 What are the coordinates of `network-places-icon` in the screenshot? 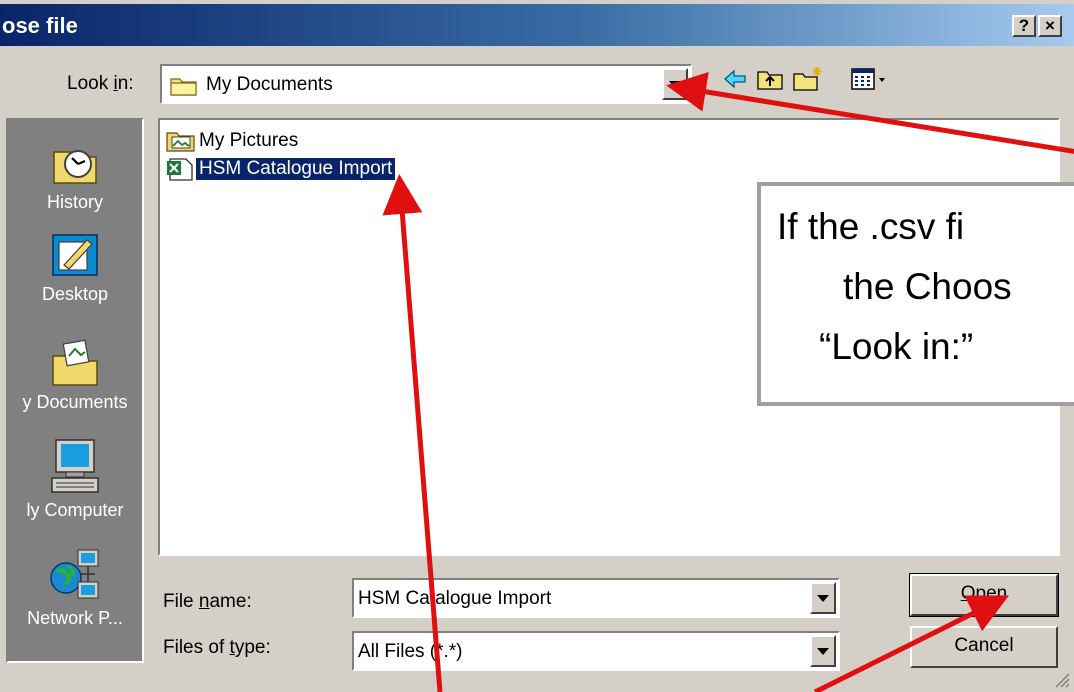 It's located at (74, 574).